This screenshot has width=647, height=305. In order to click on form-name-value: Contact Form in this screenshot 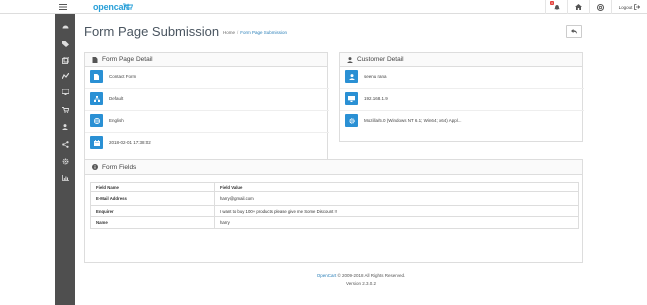, I will do `click(123, 76)`.